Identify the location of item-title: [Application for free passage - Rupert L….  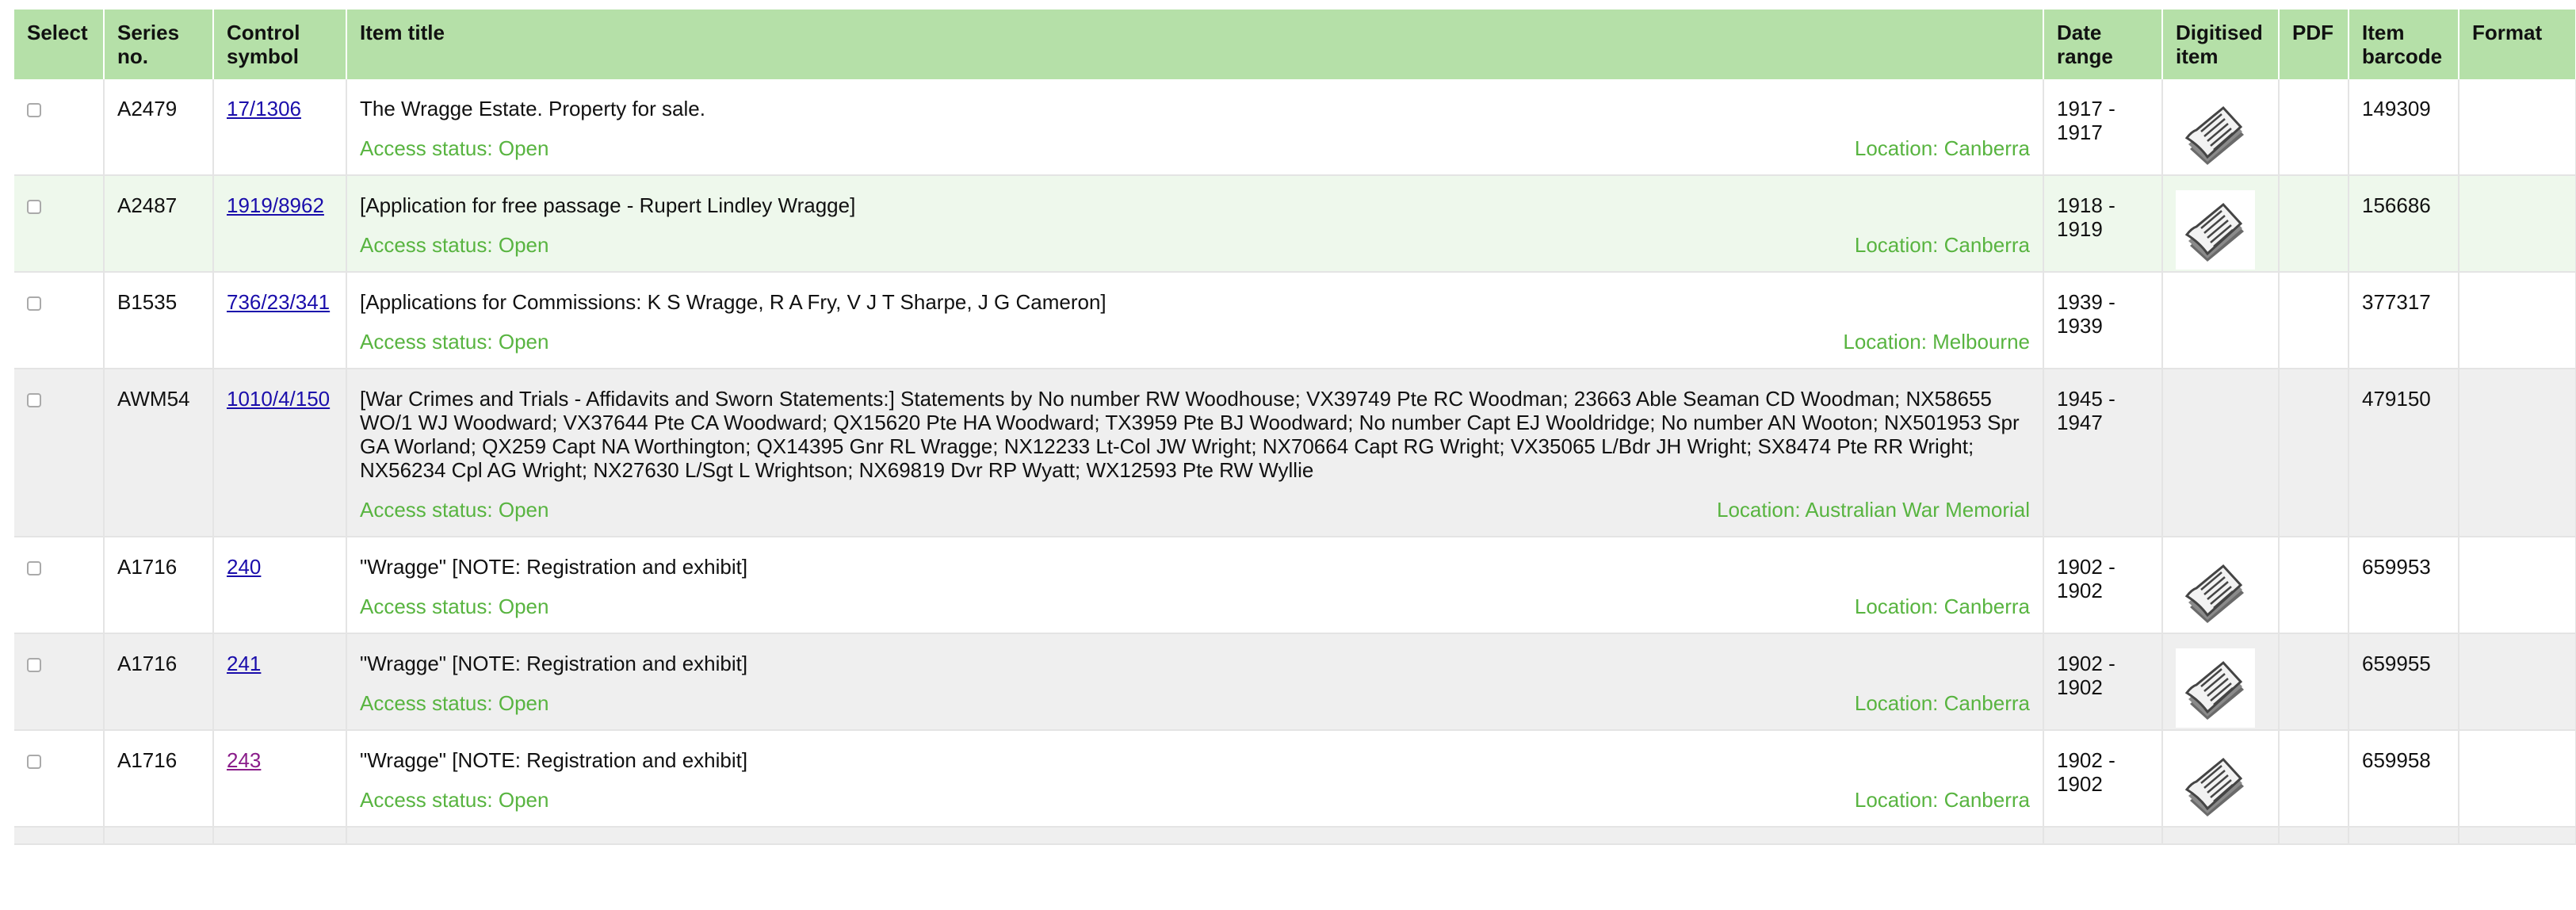
(608, 205).